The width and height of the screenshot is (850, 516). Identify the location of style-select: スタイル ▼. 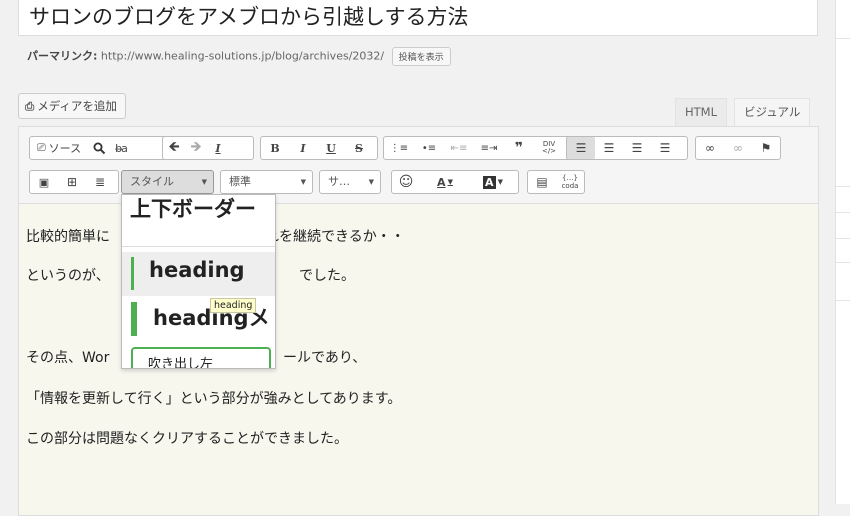
(167, 182).